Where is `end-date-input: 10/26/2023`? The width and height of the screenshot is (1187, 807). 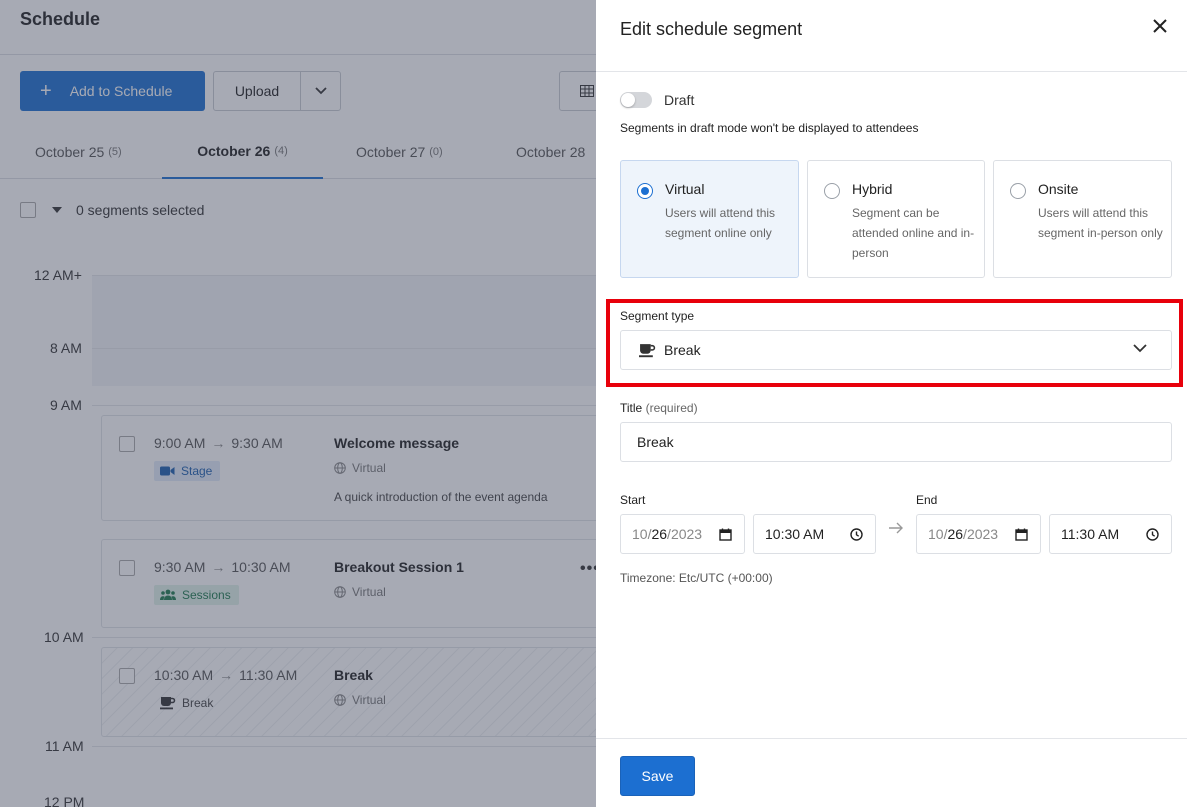
end-date-input: 10/26/2023 is located at coordinates (978, 534).